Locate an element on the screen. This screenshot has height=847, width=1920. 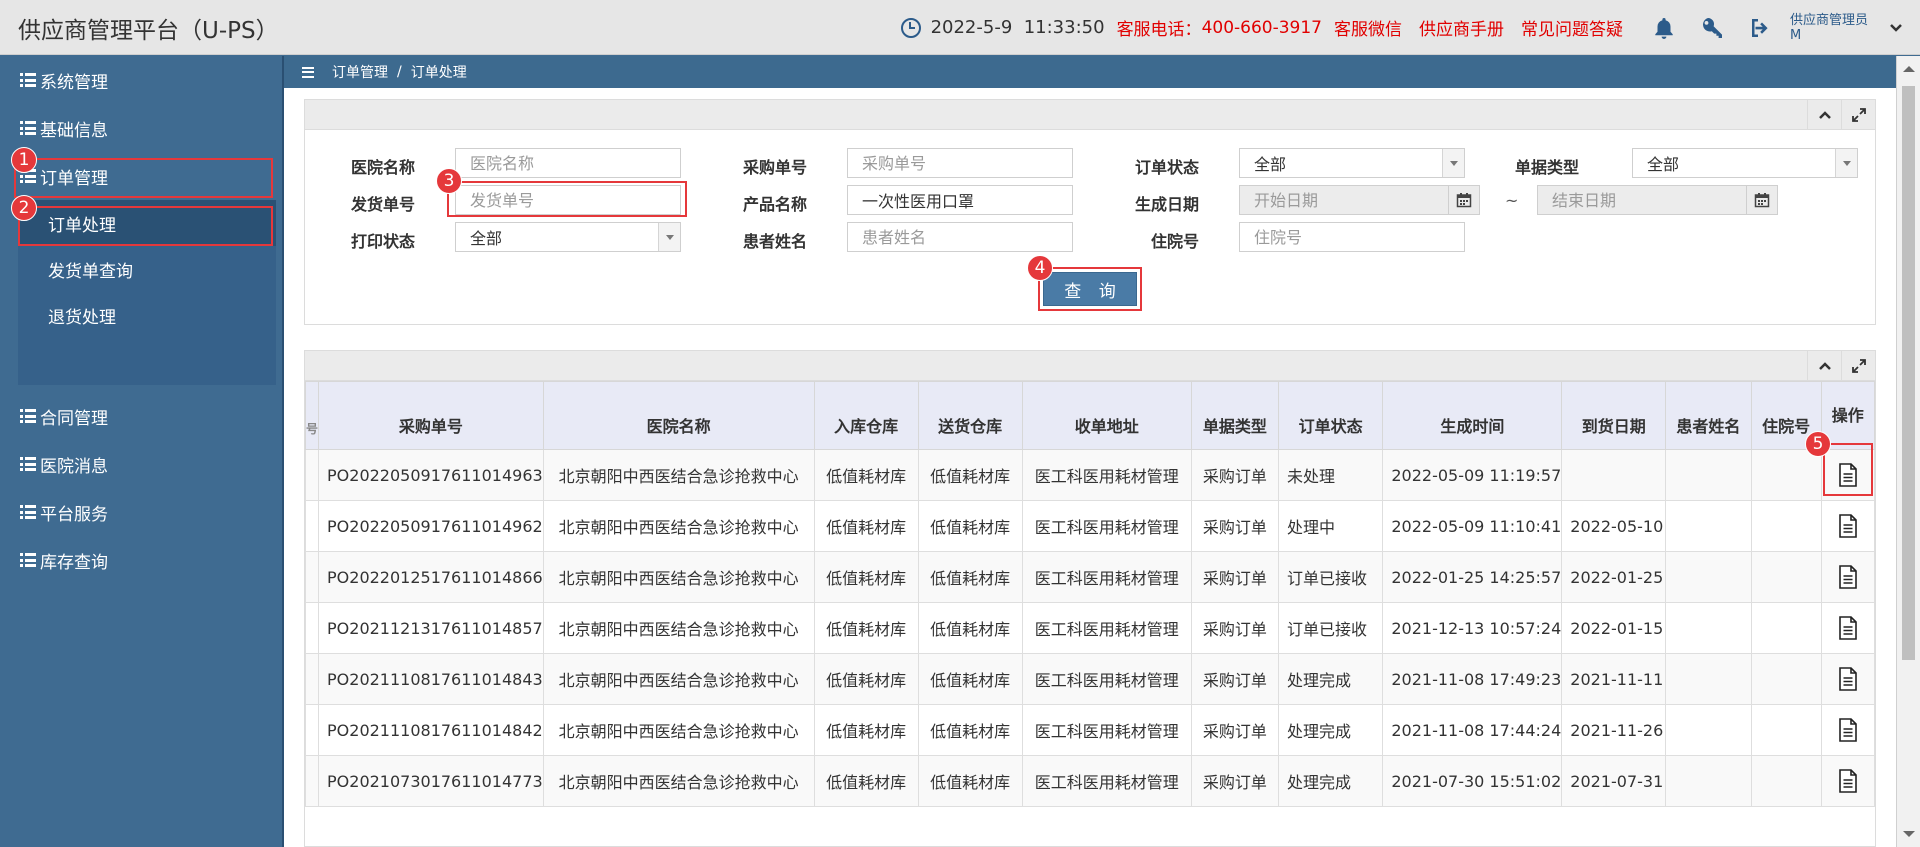
cell-arrival: 2022-01-25 is located at coordinates (1614, 577).